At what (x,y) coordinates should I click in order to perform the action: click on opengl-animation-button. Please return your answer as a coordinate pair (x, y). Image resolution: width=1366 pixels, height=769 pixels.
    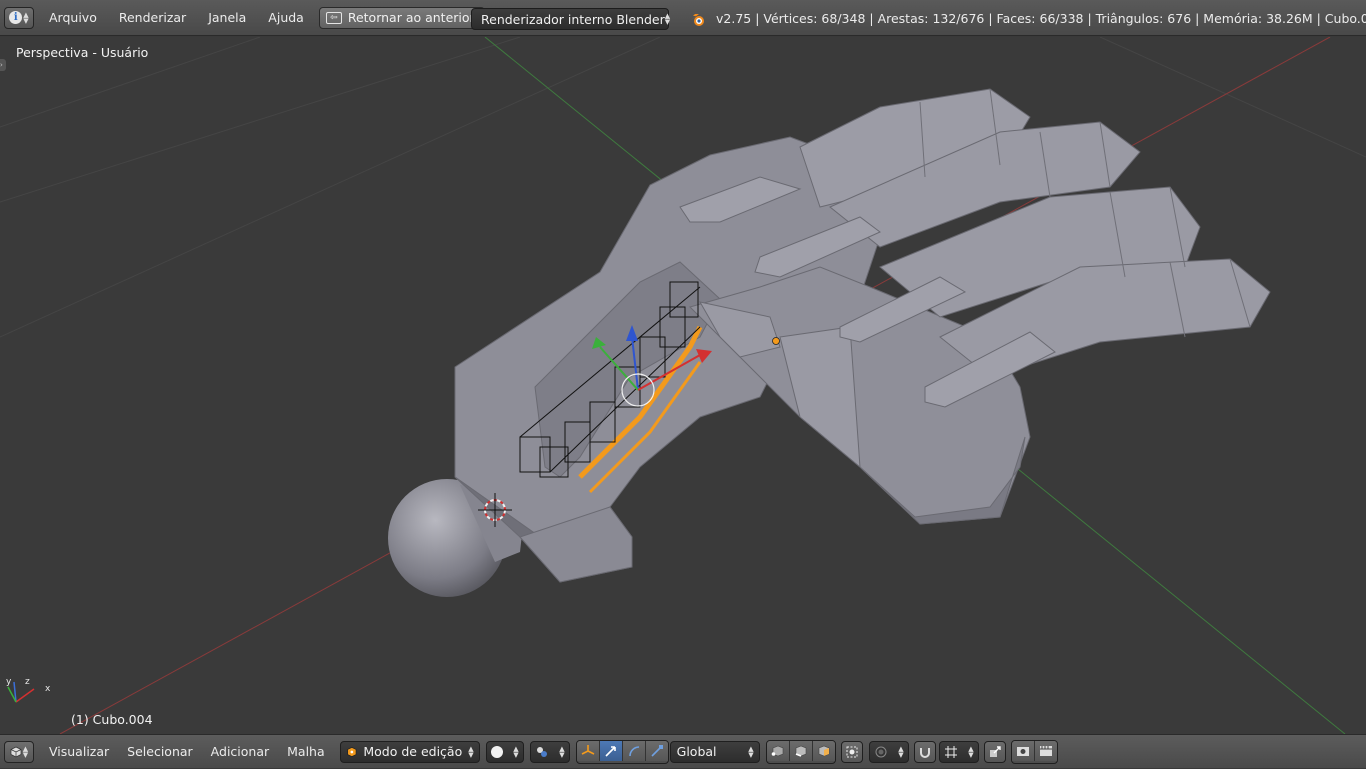
    Looking at the image, I should click on (1045, 750).